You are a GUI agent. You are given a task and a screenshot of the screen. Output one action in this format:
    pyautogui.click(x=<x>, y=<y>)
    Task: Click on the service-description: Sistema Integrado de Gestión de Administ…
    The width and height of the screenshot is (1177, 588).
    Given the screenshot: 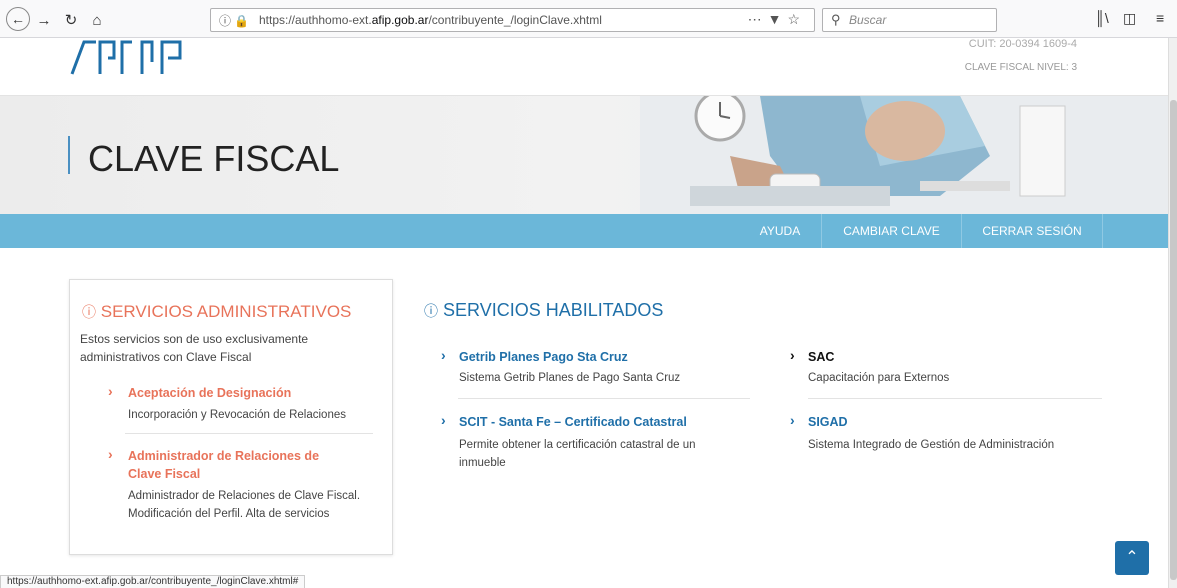 What is the action you would take?
    pyautogui.click(x=931, y=445)
    